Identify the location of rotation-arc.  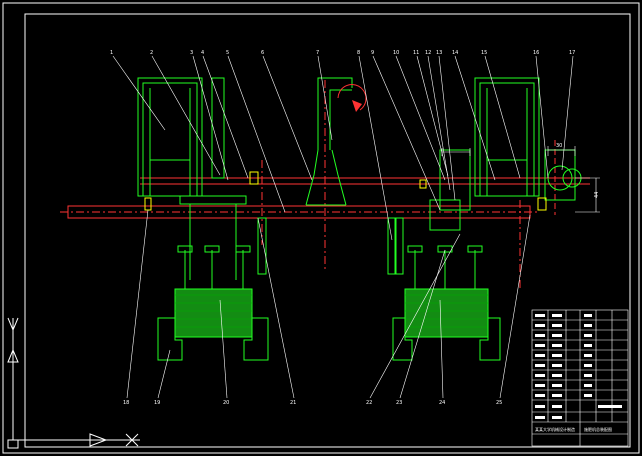
(352, 97).